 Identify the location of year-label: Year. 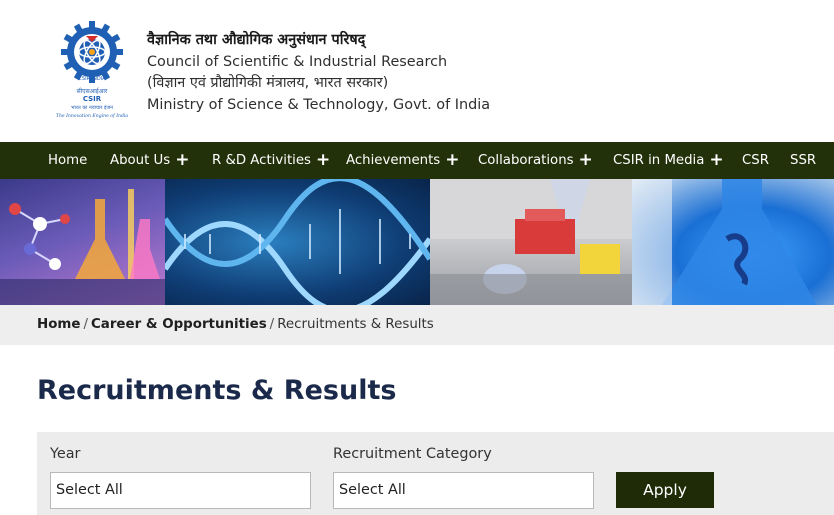
(65, 454).